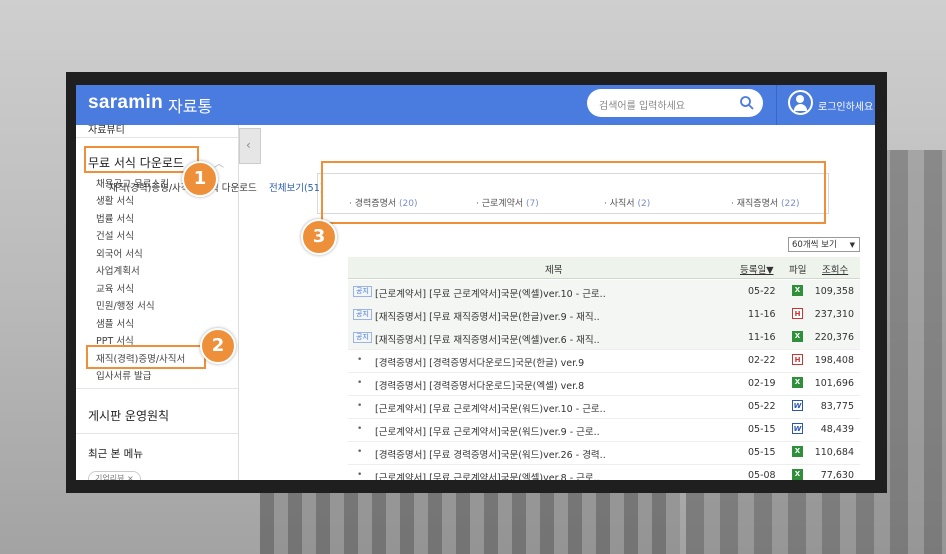 Image resolution: width=946 pixels, height=554 pixels. I want to click on row-views: 83,775, so click(837, 406).